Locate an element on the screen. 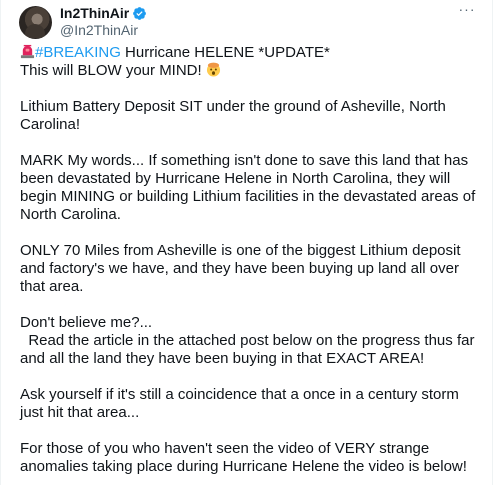 The height and width of the screenshot is (485, 493). hashtag-breaking: #BREAKING is located at coordinates (78, 52).